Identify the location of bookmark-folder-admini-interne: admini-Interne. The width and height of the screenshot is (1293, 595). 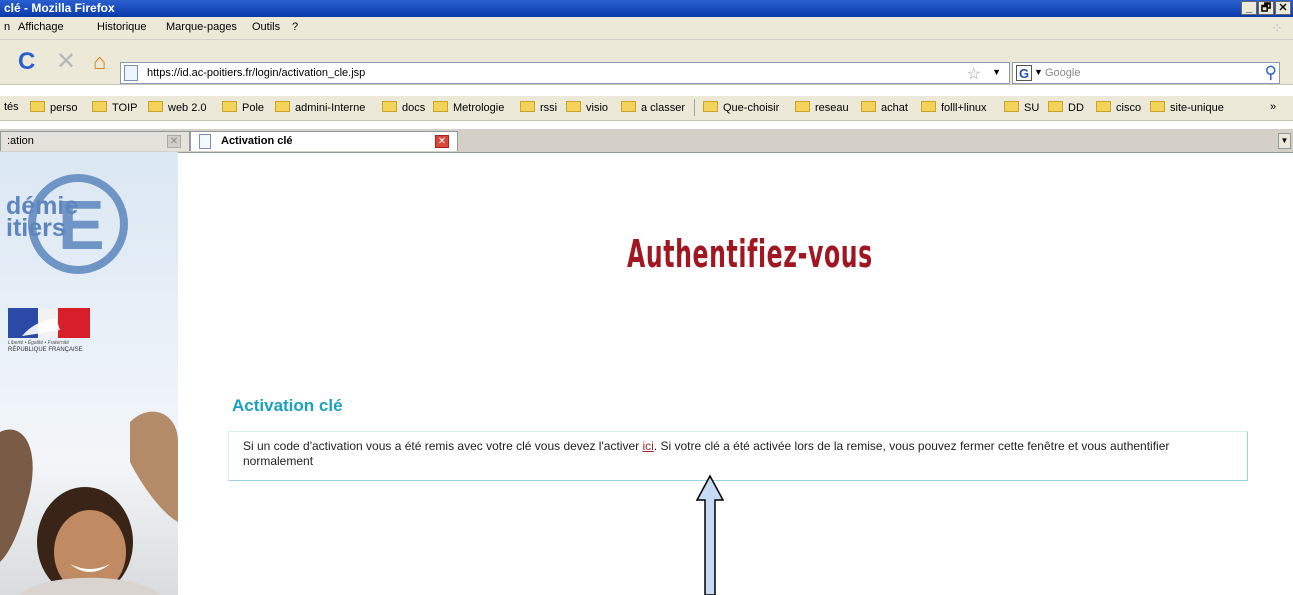
(320, 107).